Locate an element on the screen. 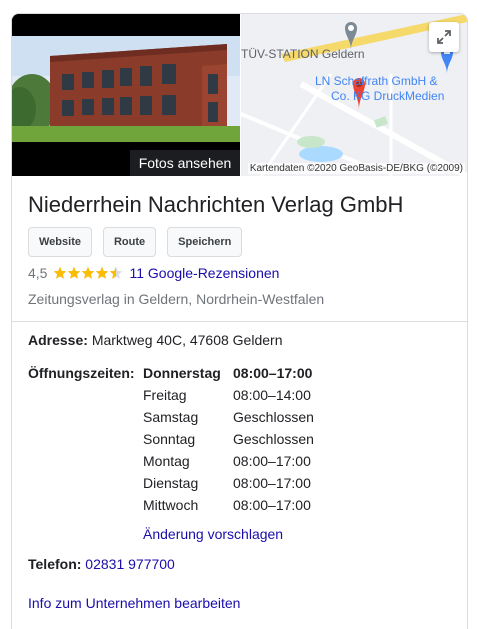 This screenshot has height=629, width=477. hours-day: Samstag is located at coordinates (171, 417).